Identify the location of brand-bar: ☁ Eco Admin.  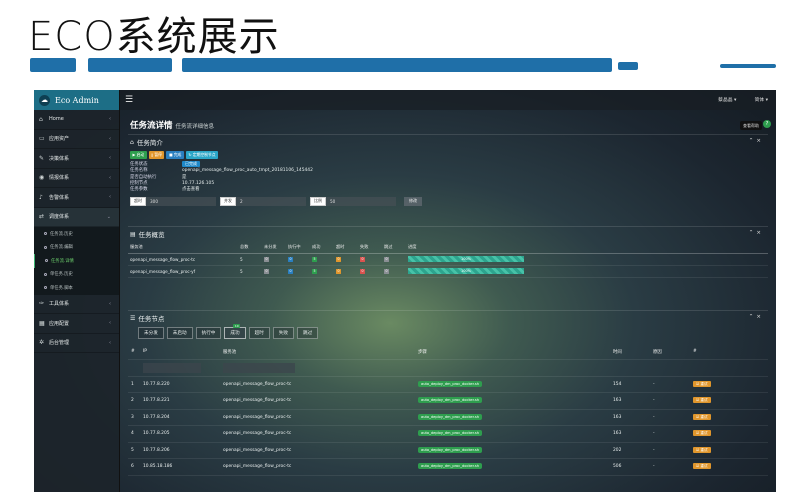
(76, 100).